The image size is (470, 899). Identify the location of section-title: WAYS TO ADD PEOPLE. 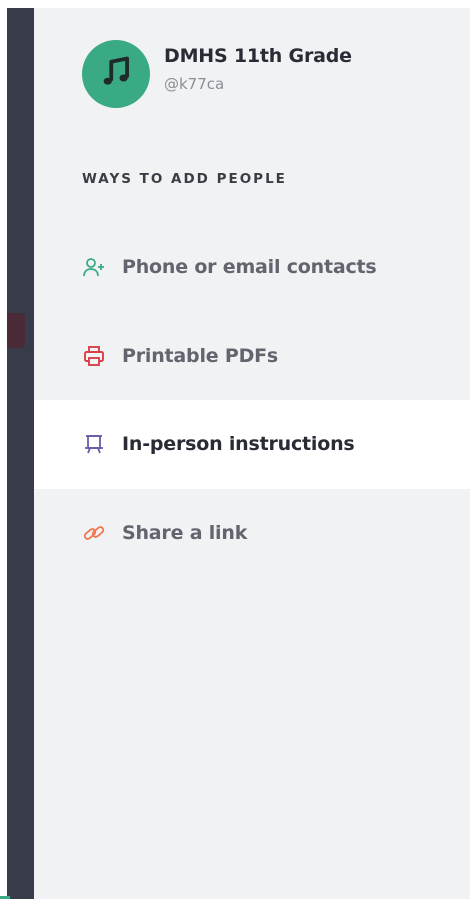
(184, 179).